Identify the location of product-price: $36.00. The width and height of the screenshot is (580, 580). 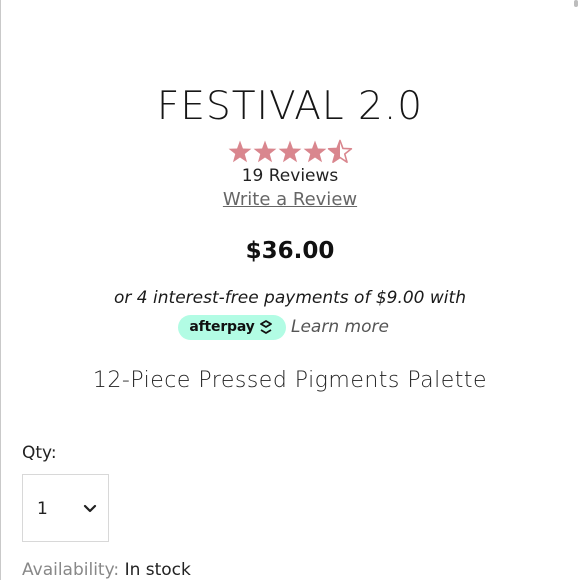
(290, 251).